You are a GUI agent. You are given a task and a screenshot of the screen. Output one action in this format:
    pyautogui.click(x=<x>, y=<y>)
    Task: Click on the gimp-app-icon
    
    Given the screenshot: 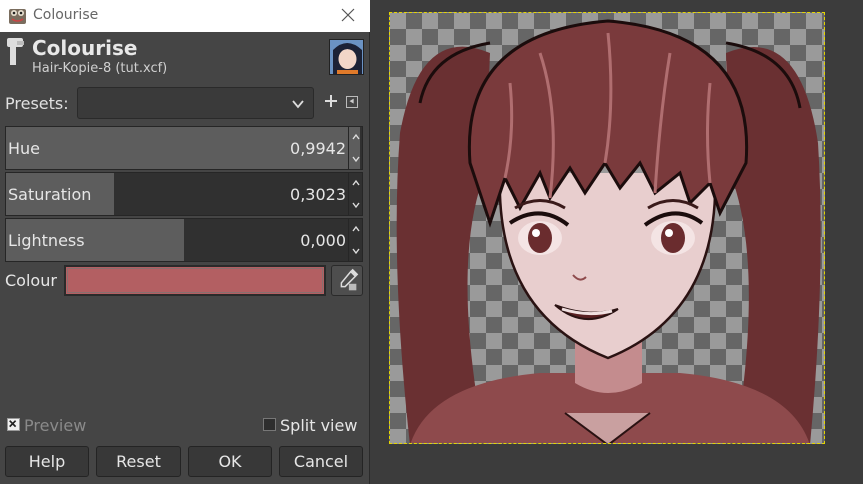 What is the action you would take?
    pyautogui.click(x=17, y=16)
    